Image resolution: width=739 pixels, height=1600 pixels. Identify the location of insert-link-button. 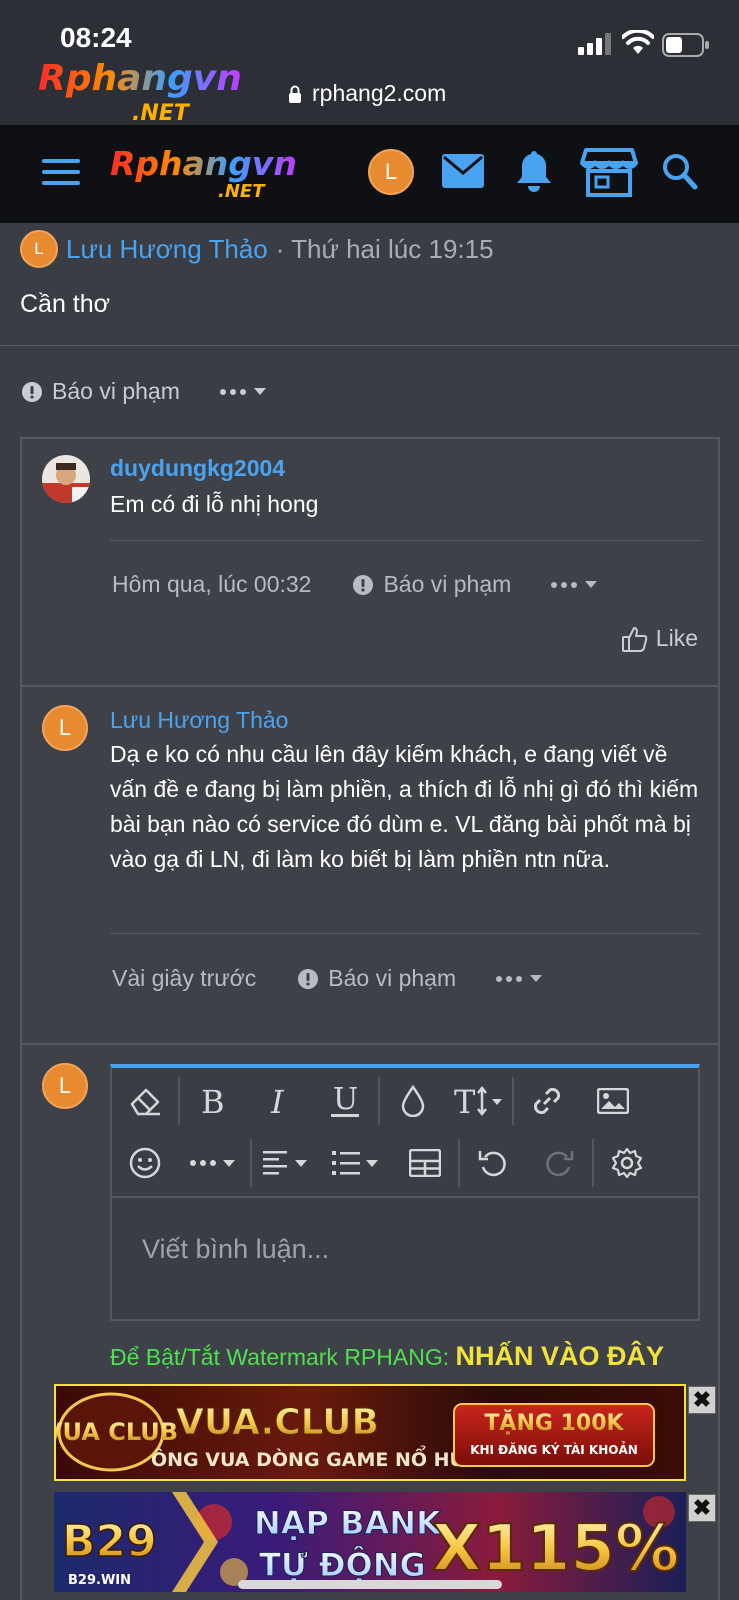
(547, 1101).